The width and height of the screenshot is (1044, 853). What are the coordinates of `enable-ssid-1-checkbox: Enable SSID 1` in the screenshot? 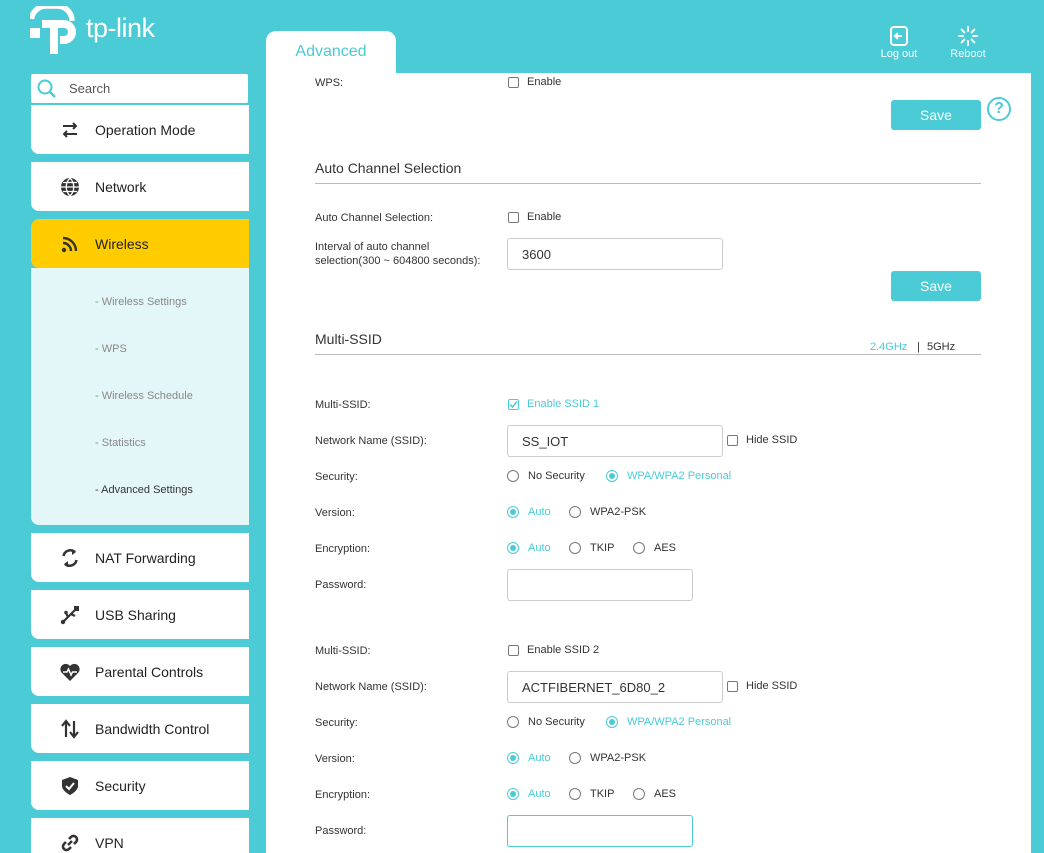 It's located at (553, 404).